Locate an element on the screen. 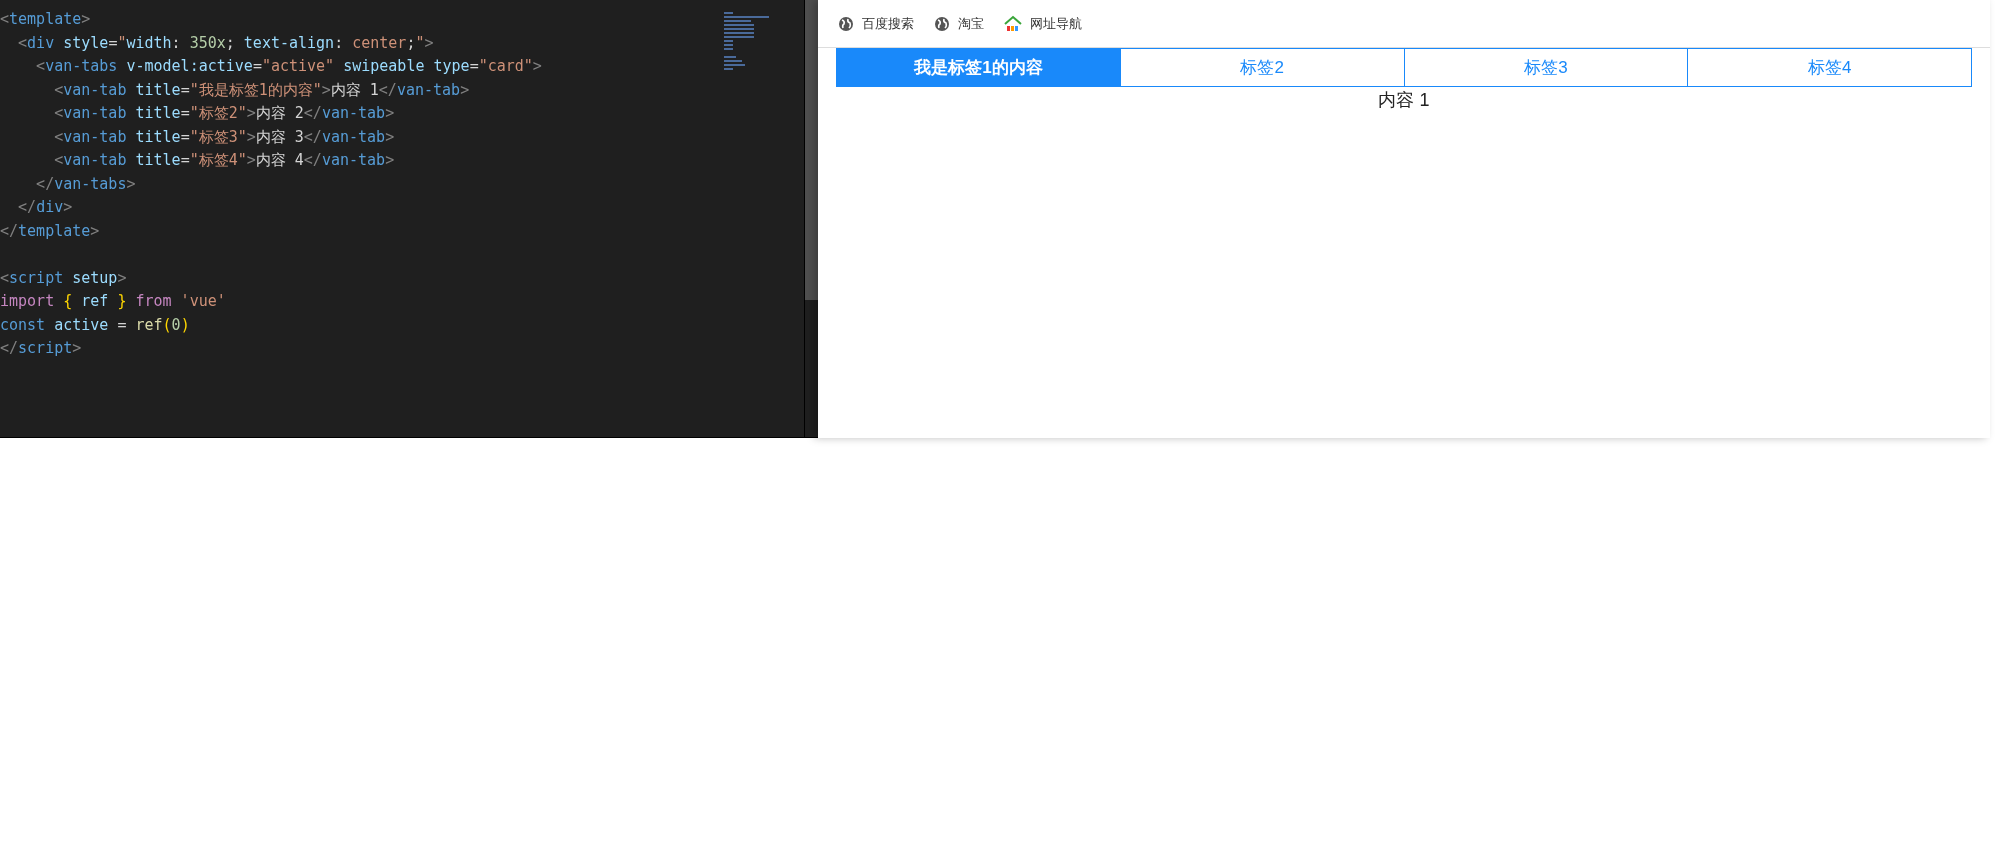 The image size is (2000, 864). code-line: </script> is located at coordinates (41, 348).